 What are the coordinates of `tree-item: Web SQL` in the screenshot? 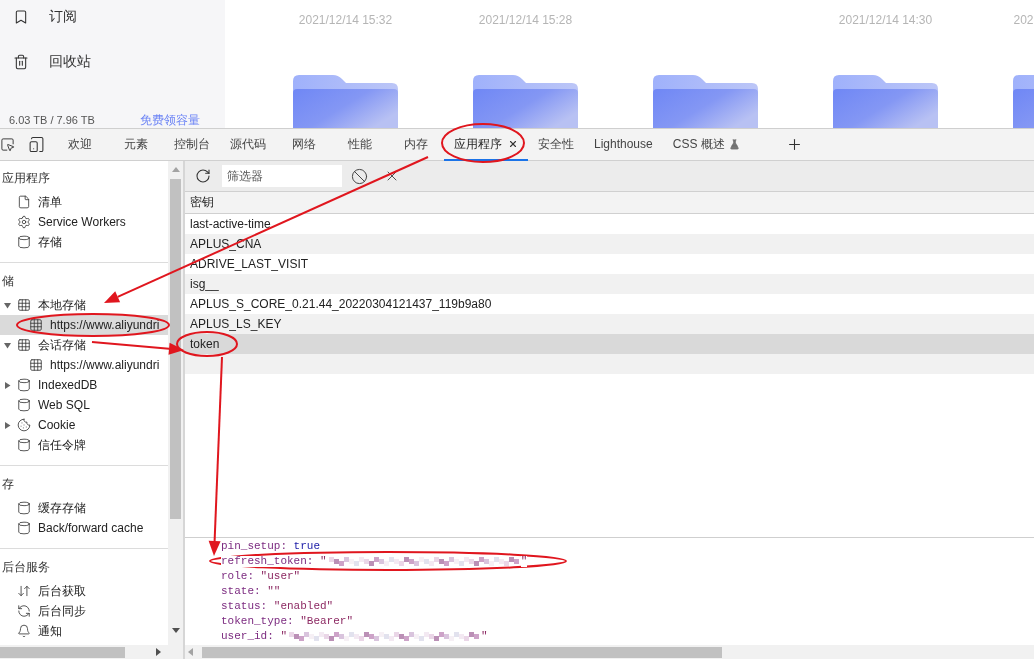 It's located at (84, 405).